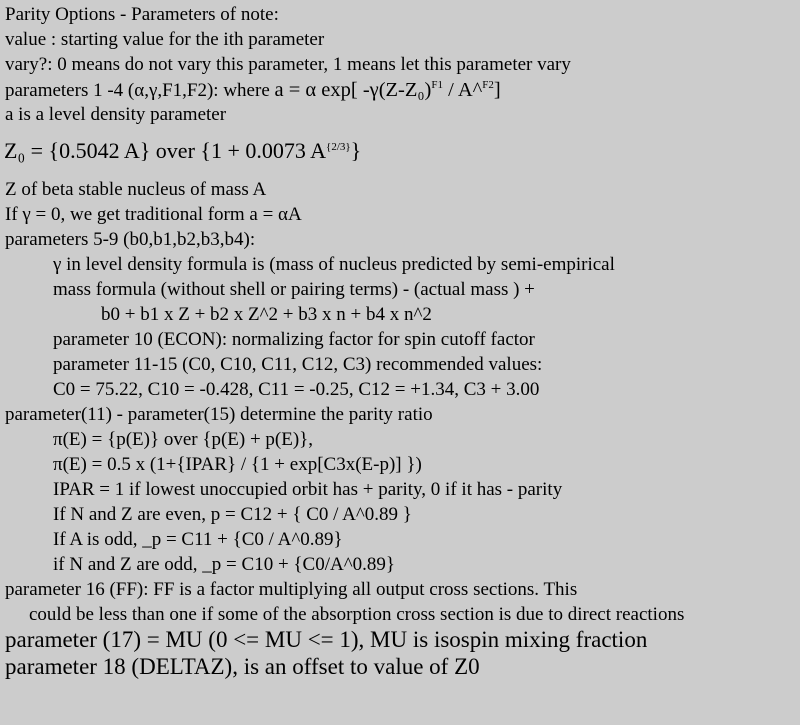  What do you see at coordinates (183, 439) in the screenshot?
I see `pi-formula-1: π(E) = {p(E)} over {p(E) + p(E)},` at bounding box center [183, 439].